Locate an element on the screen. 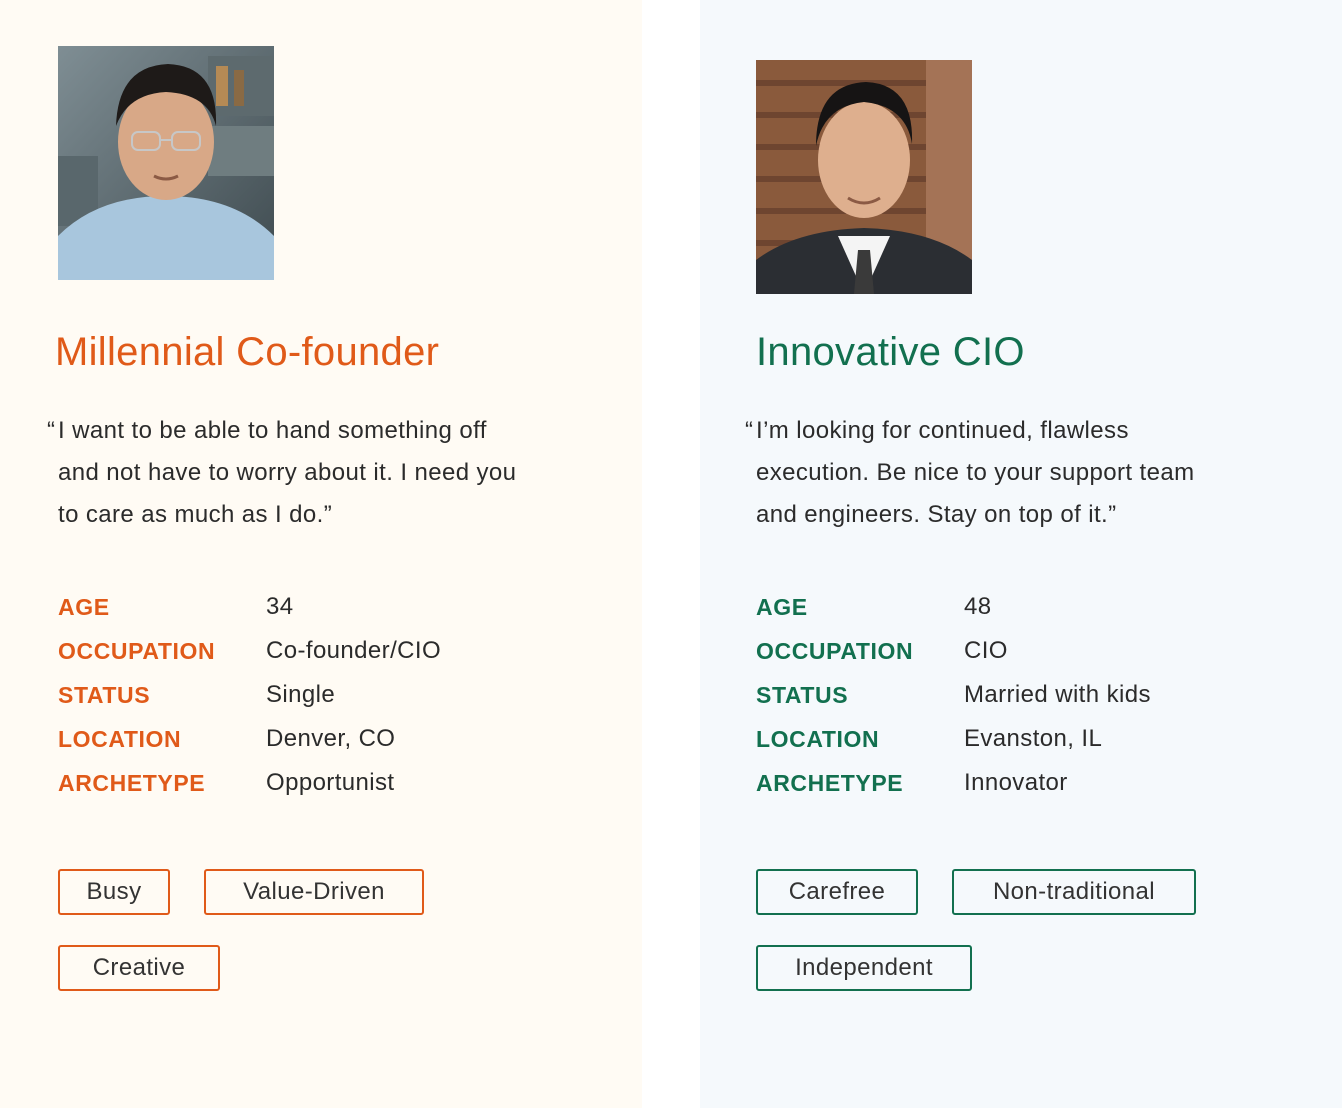 This screenshot has height=1108, width=1342. fact-value: 34 is located at coordinates (280, 606).